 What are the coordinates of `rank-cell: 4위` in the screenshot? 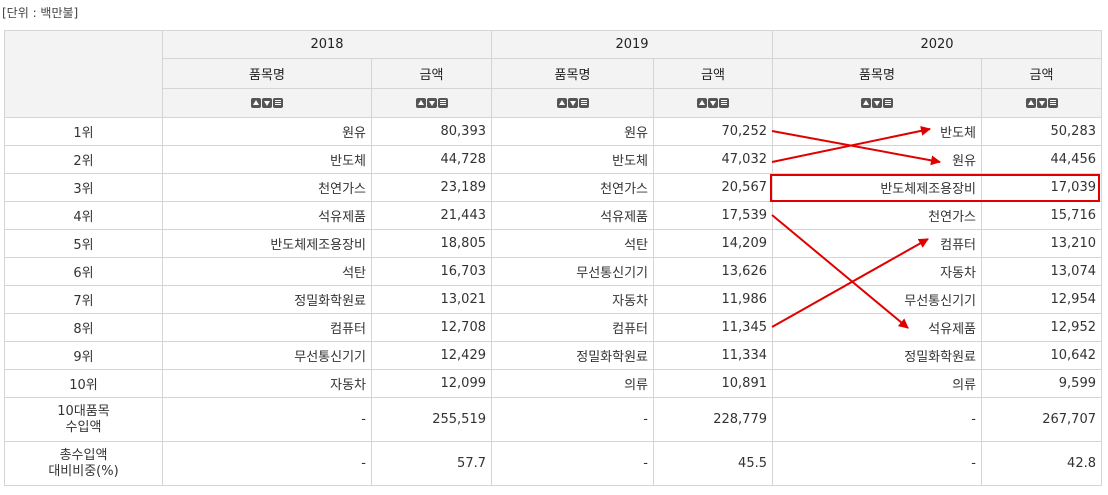 It's located at (83, 215).